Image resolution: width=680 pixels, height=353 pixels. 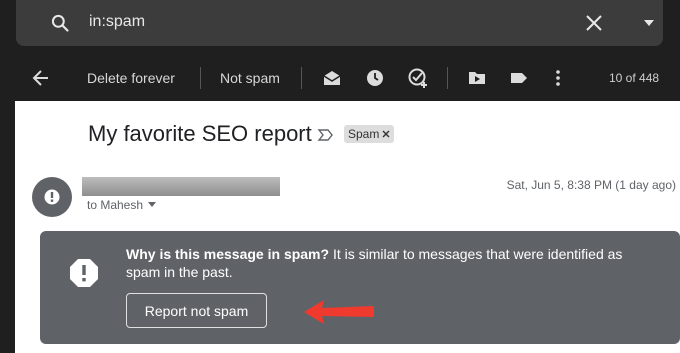 What do you see at coordinates (228, 254) in the screenshot?
I see `spam-question: Why is this message in spam?` at bounding box center [228, 254].